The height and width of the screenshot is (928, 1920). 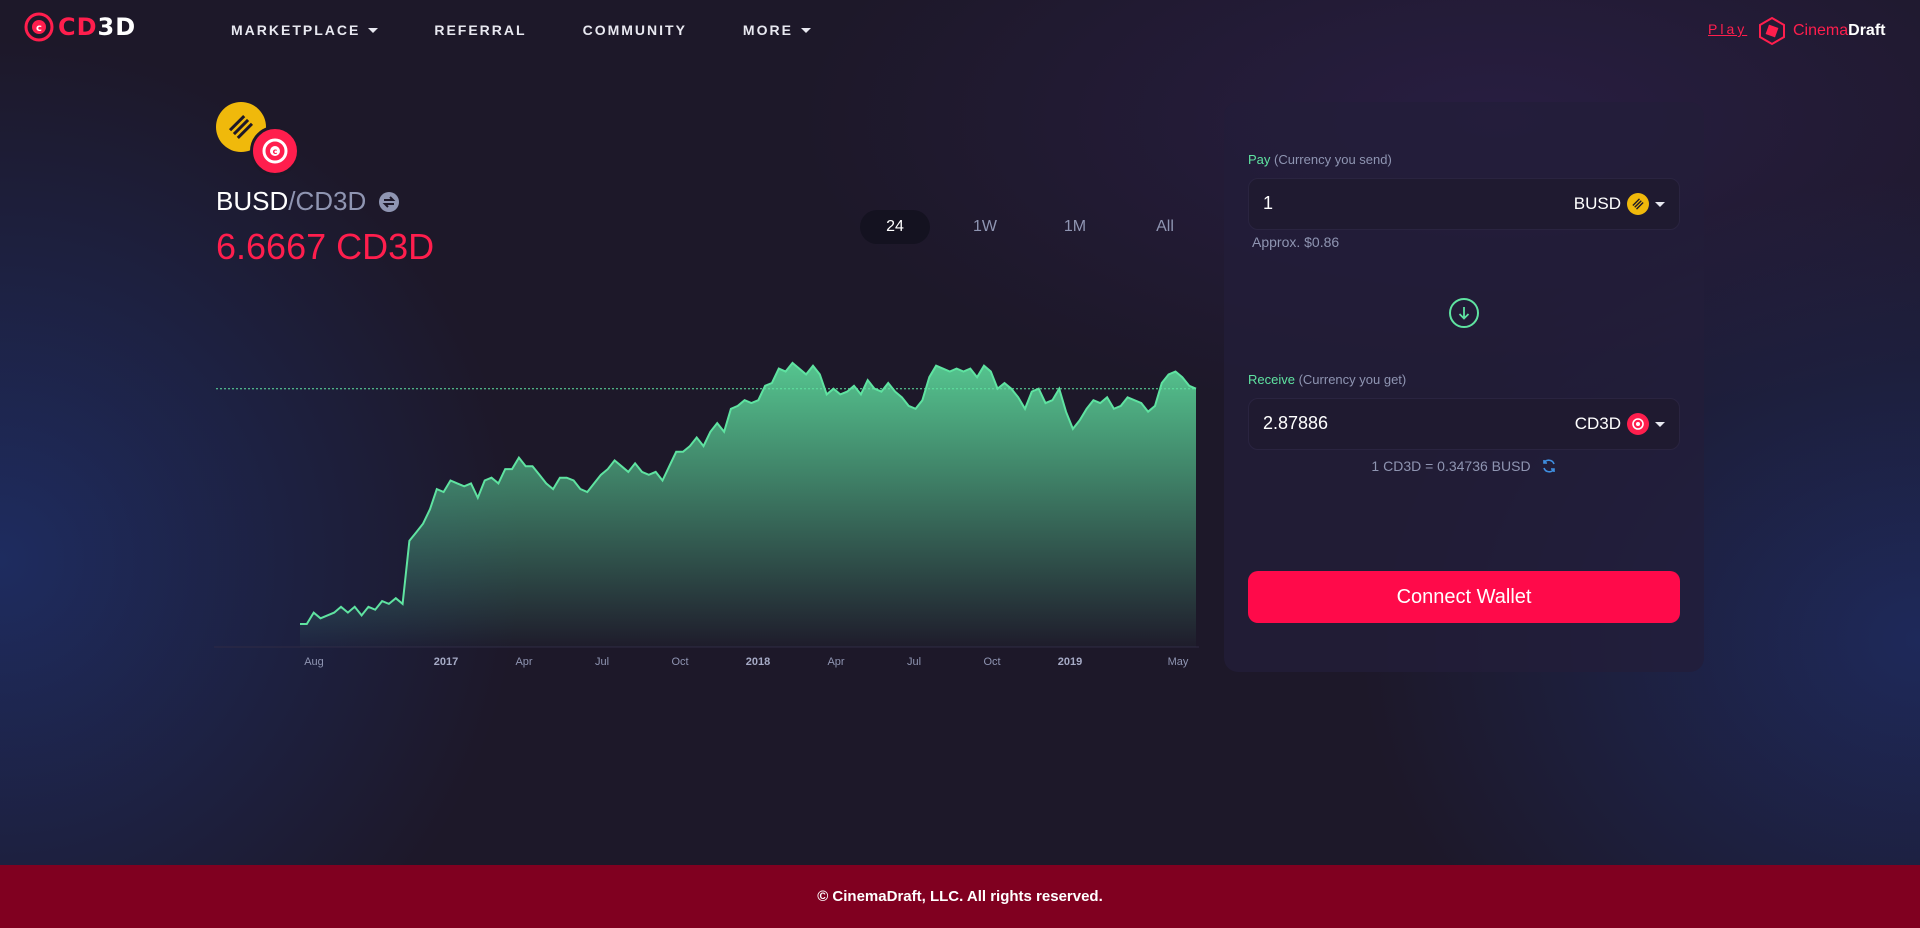 What do you see at coordinates (1268, 203) in the screenshot?
I see `pay-amount-input: 1` at bounding box center [1268, 203].